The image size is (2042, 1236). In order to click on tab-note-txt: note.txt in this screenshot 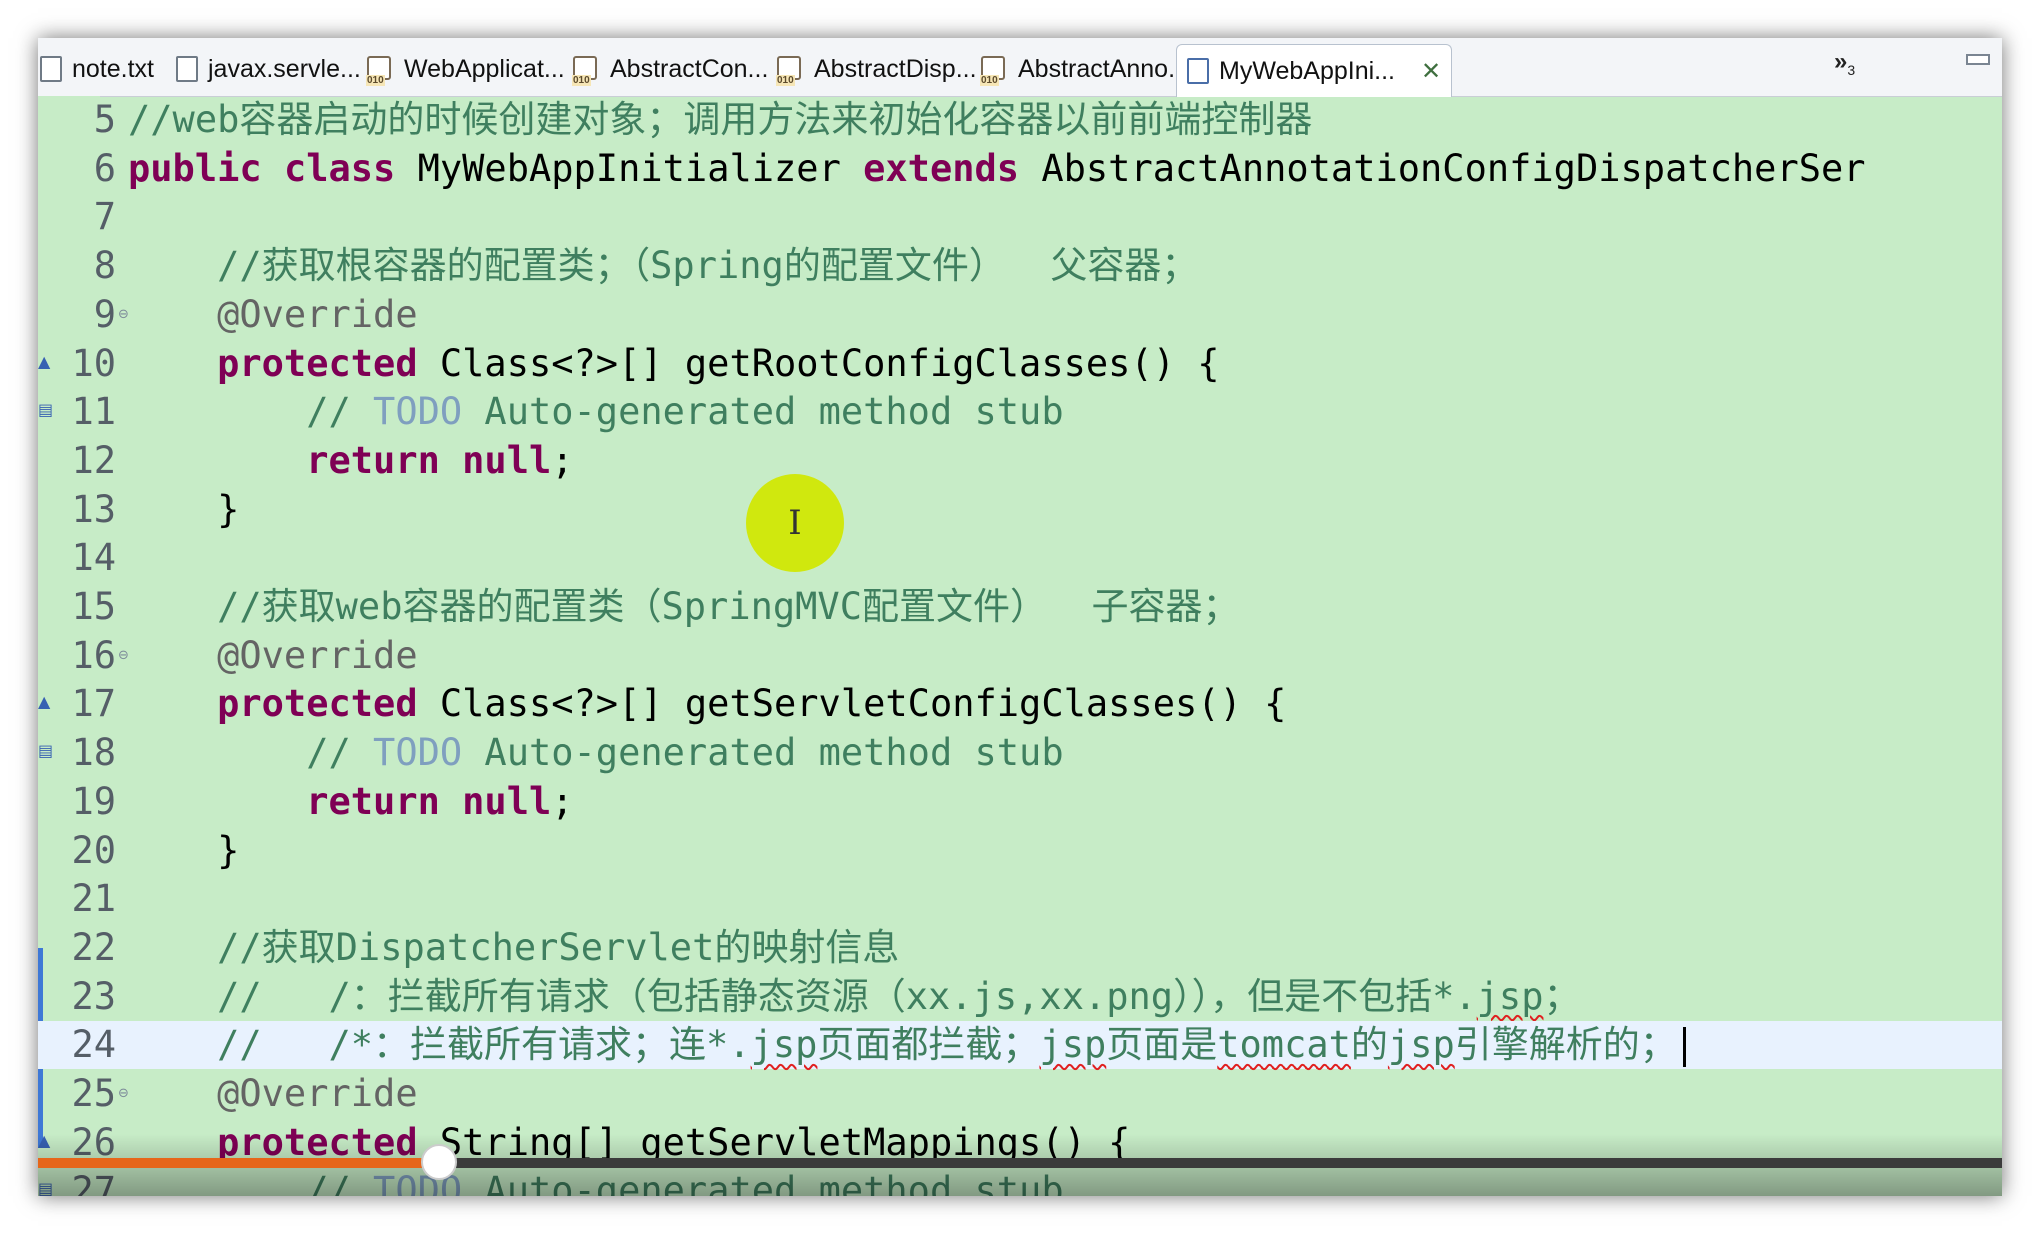, I will do `click(97, 69)`.